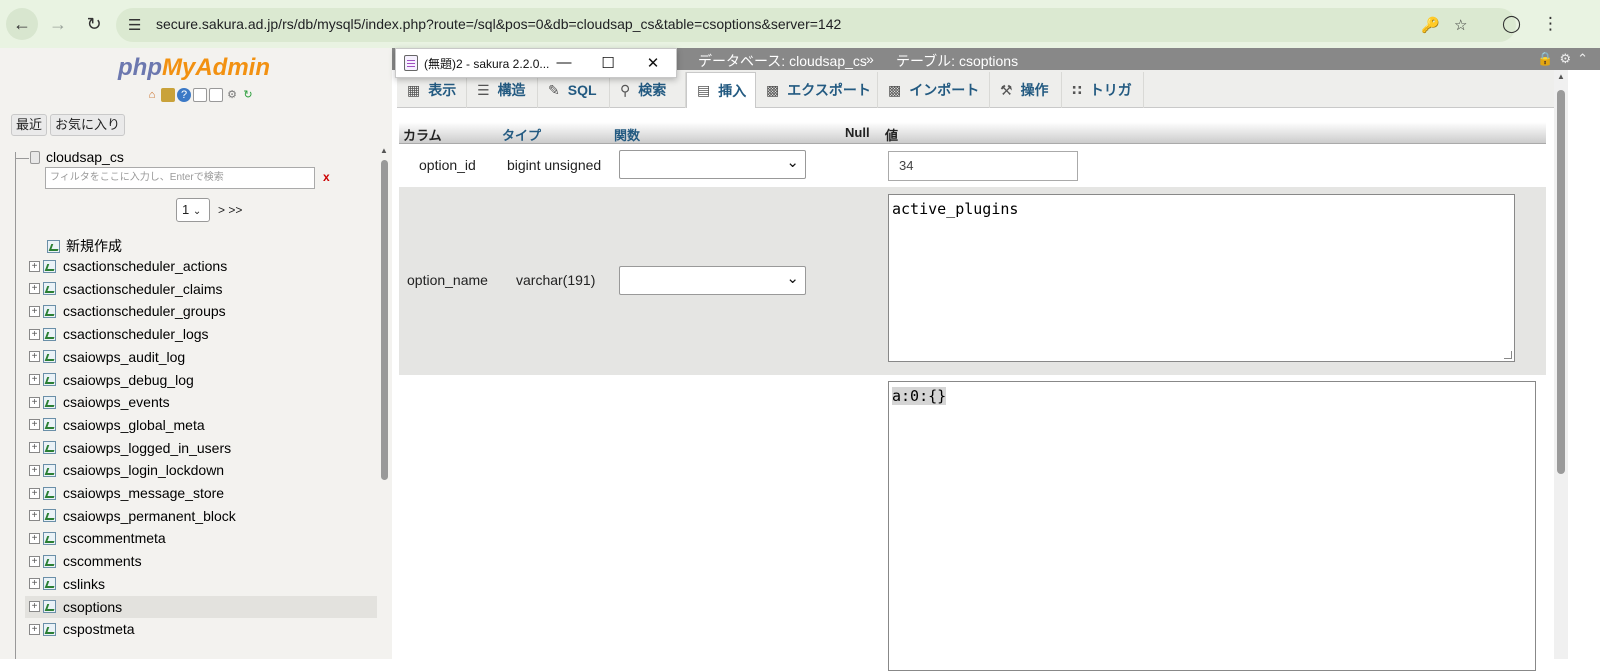  I want to click on sidebar-item-label: csactionscheduler_logs, so click(136, 334).